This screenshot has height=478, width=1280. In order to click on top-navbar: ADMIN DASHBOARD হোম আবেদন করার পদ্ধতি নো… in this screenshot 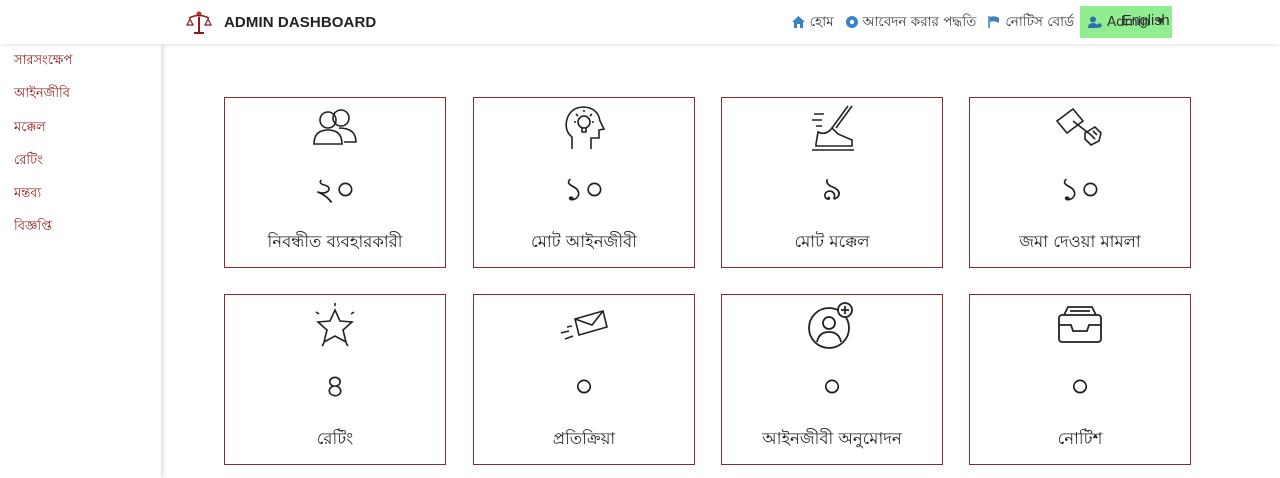, I will do `click(640, 22)`.